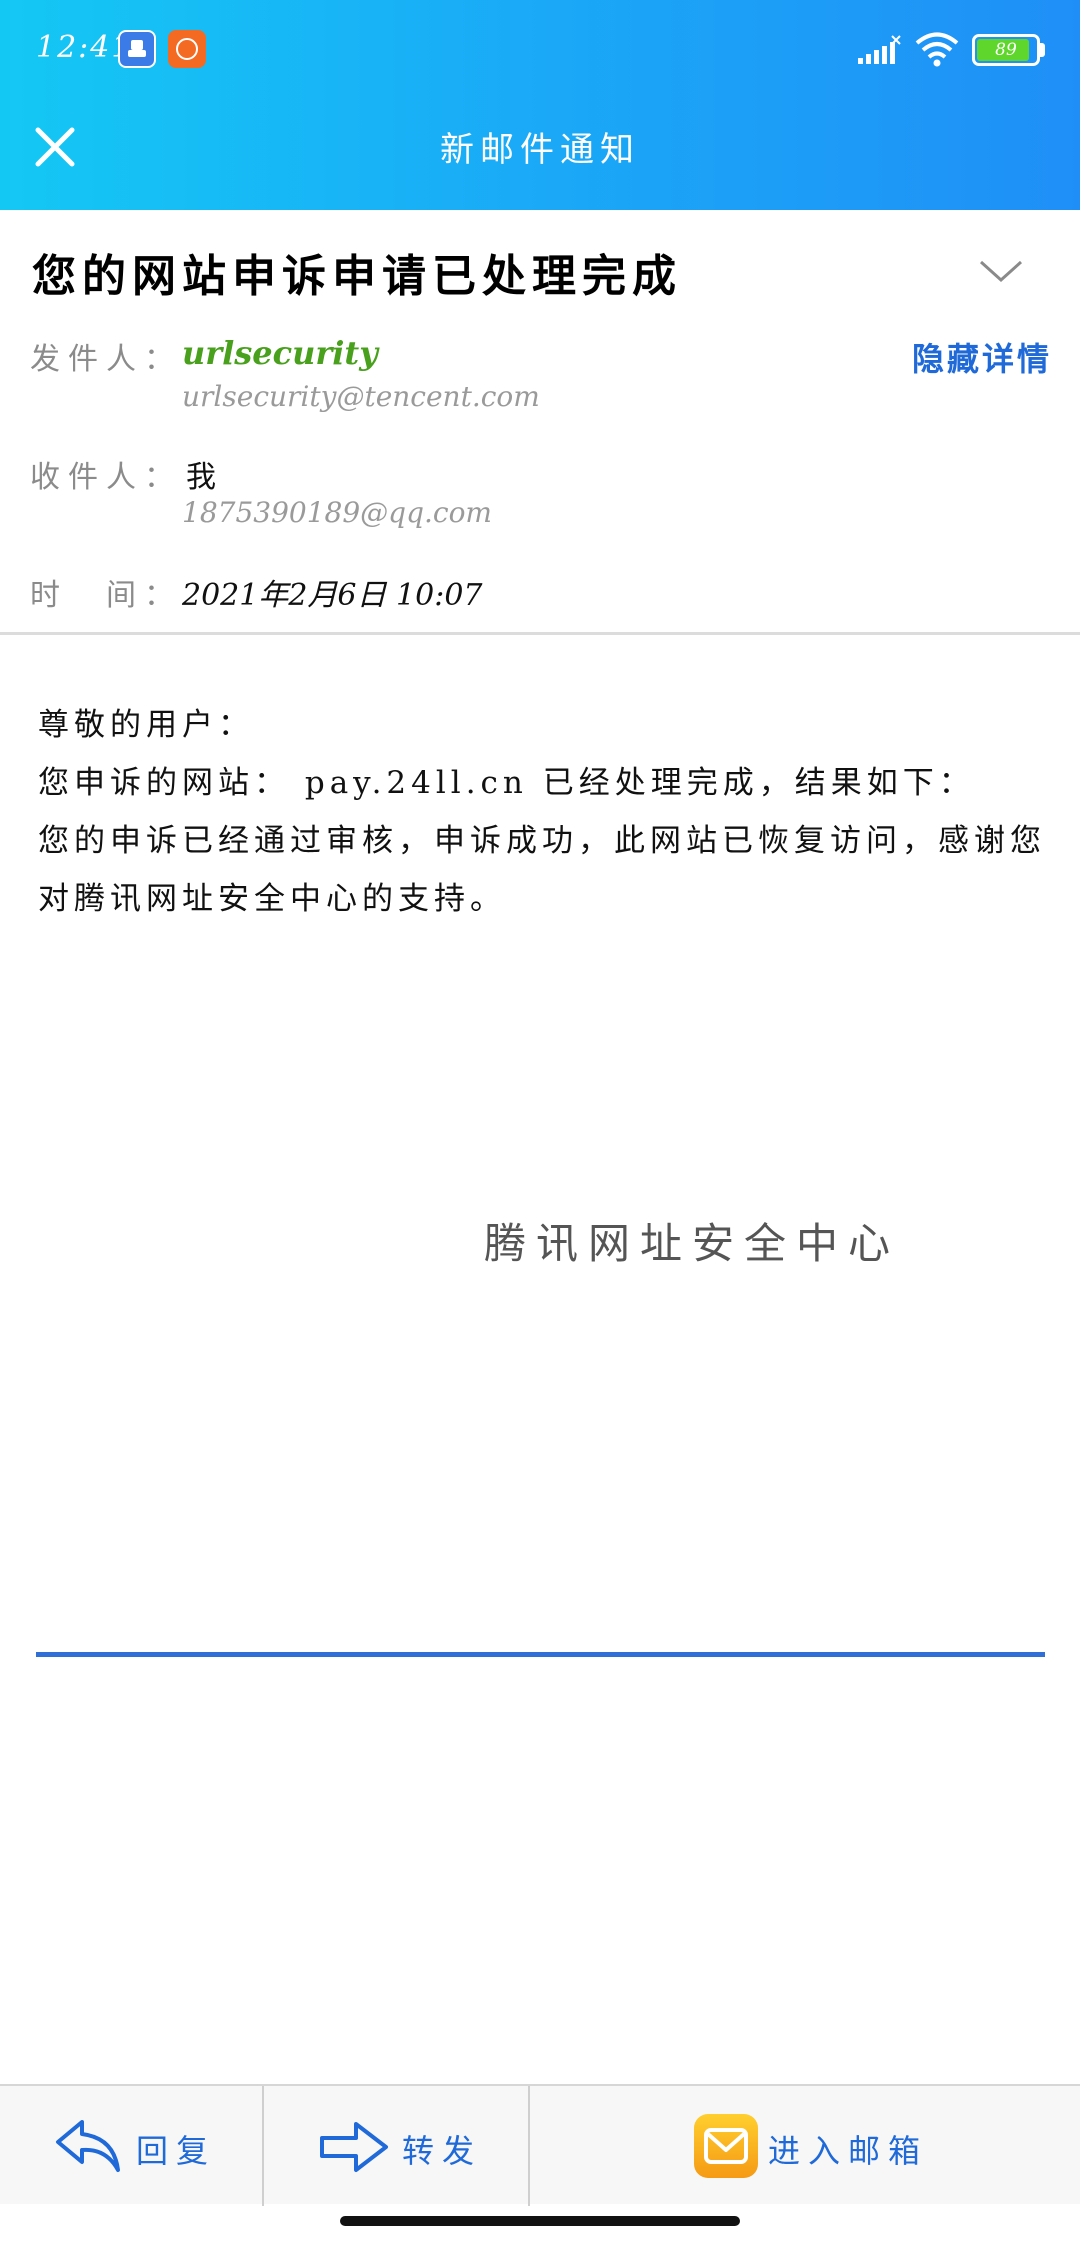  I want to click on reply-arrow-icon, so click(88, 2146).